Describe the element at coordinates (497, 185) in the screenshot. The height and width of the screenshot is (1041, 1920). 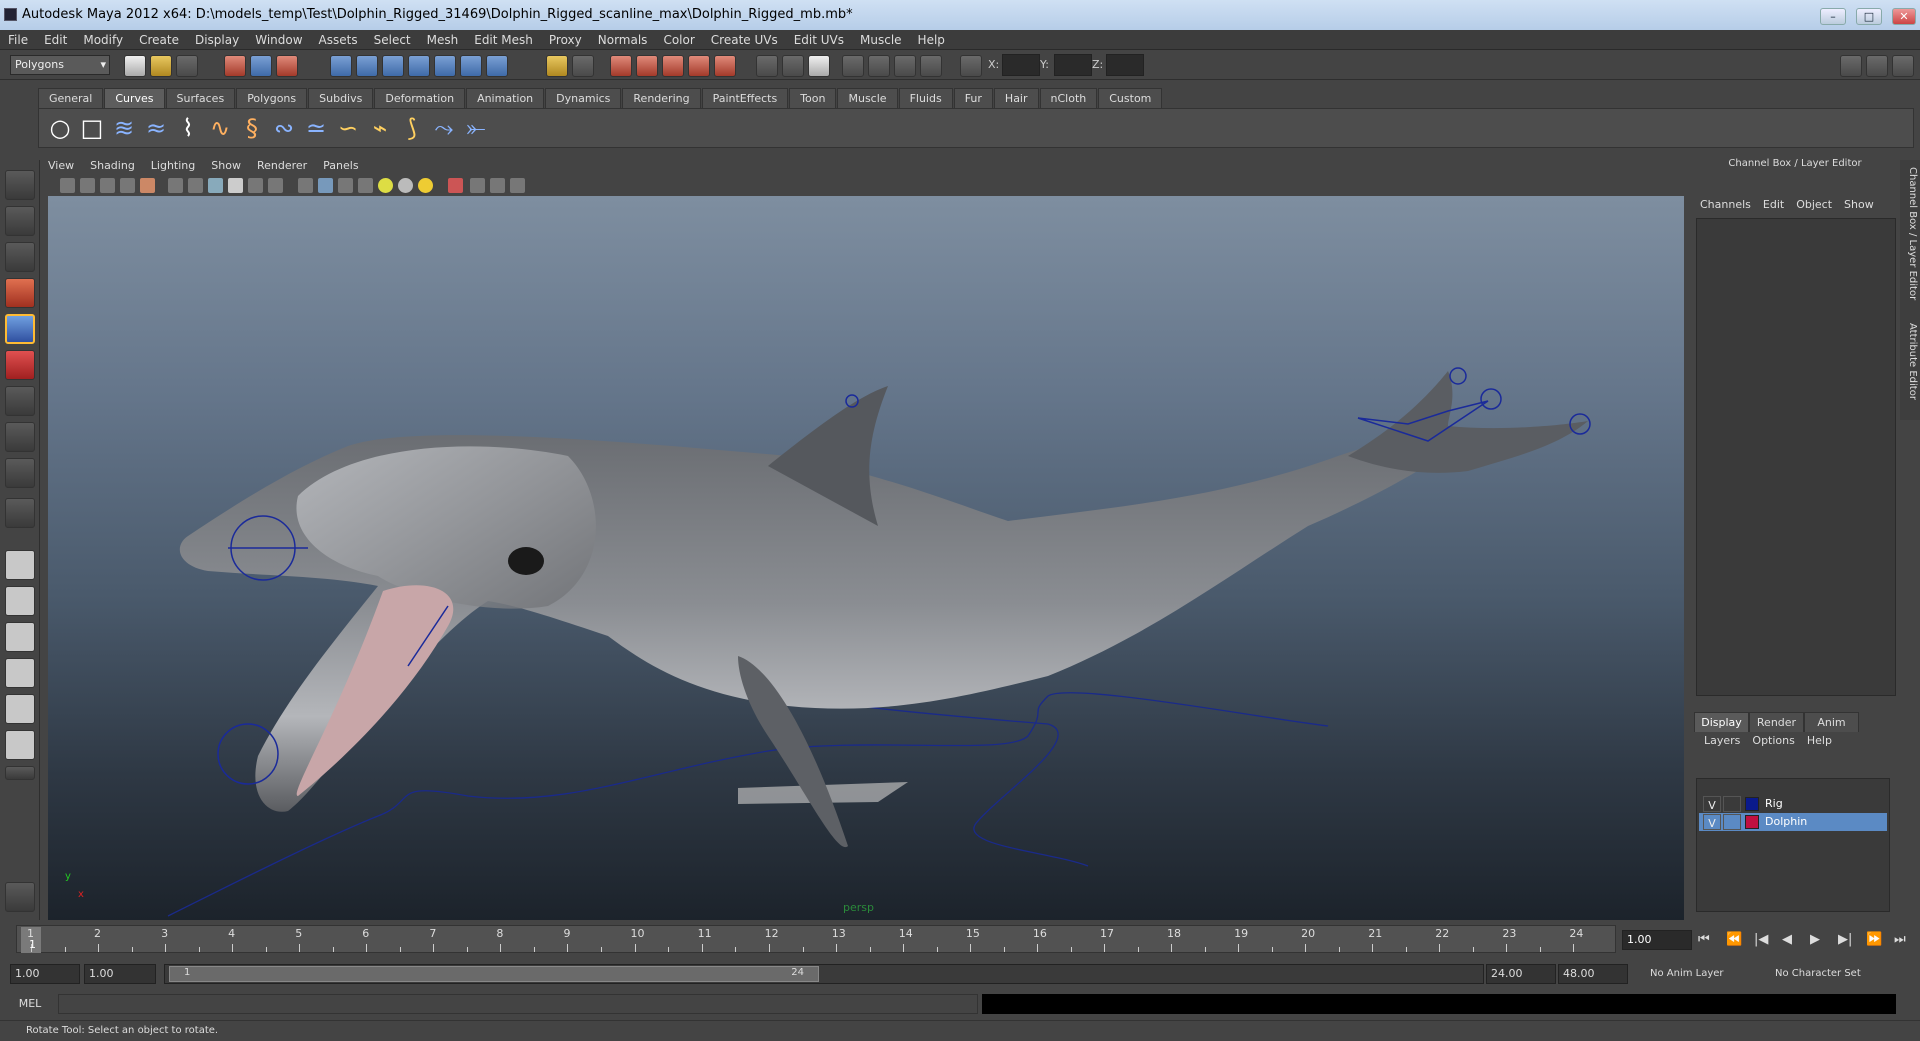
I see `safe-action-icon` at that location.